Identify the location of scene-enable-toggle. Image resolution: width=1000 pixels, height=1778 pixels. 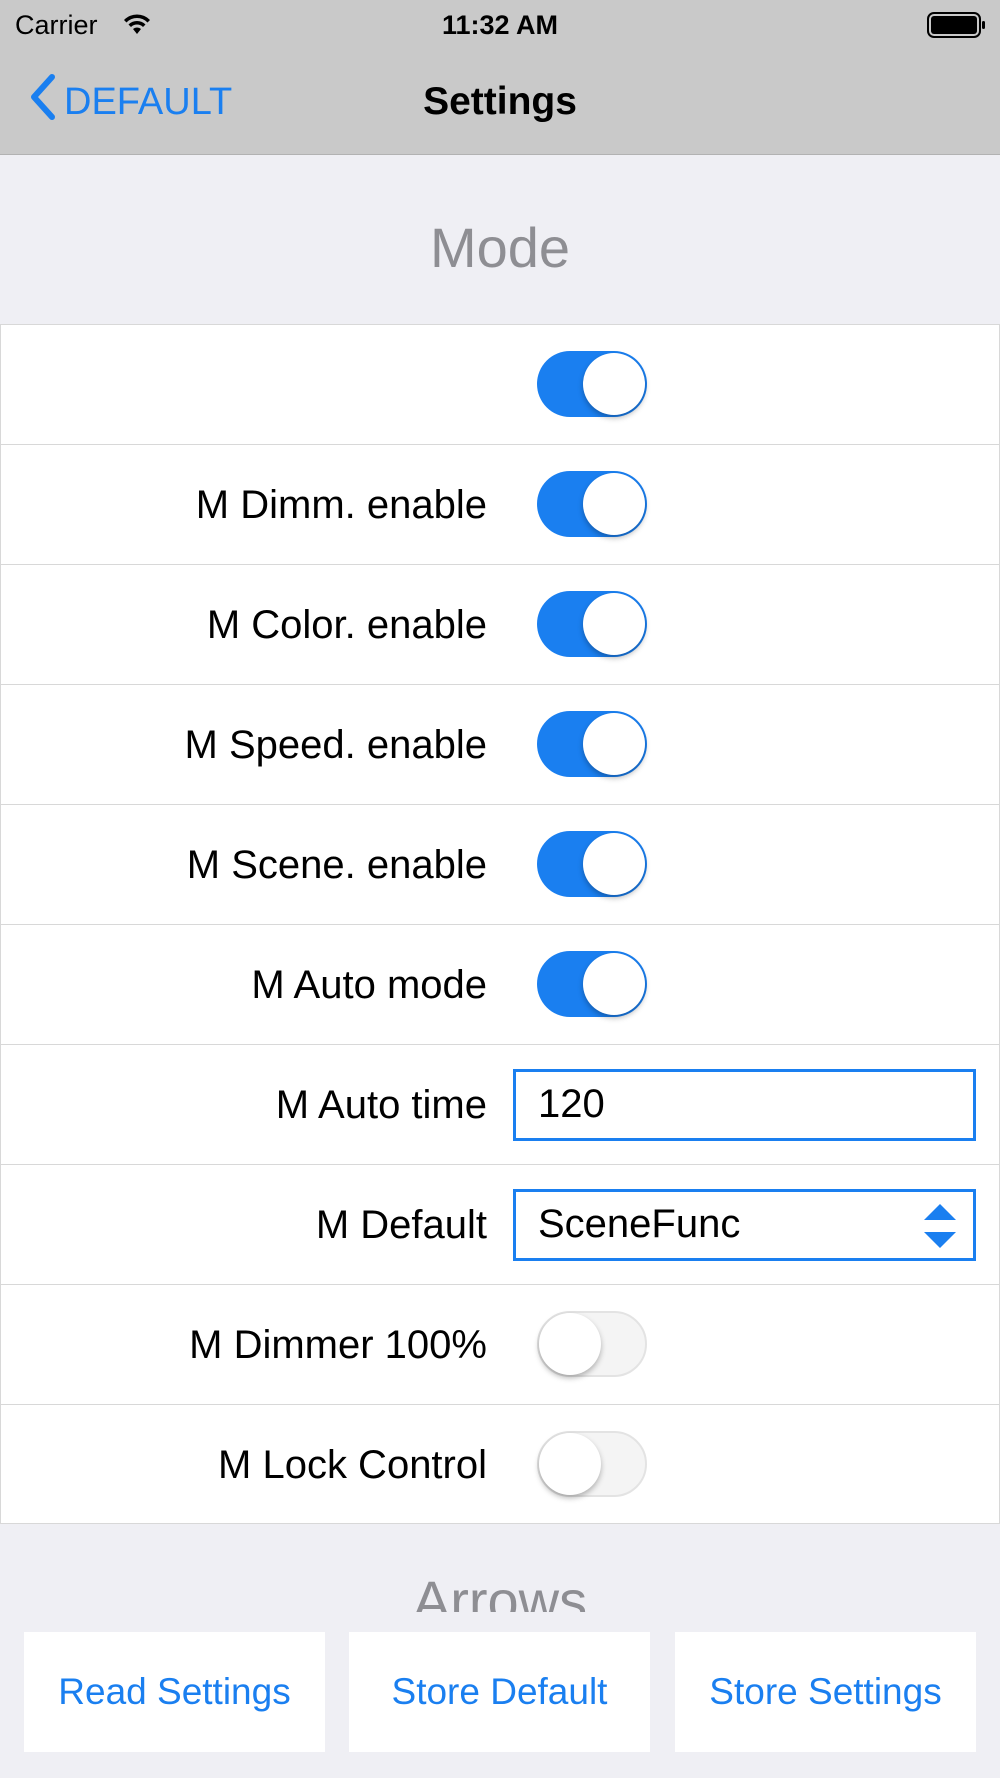
(592, 864).